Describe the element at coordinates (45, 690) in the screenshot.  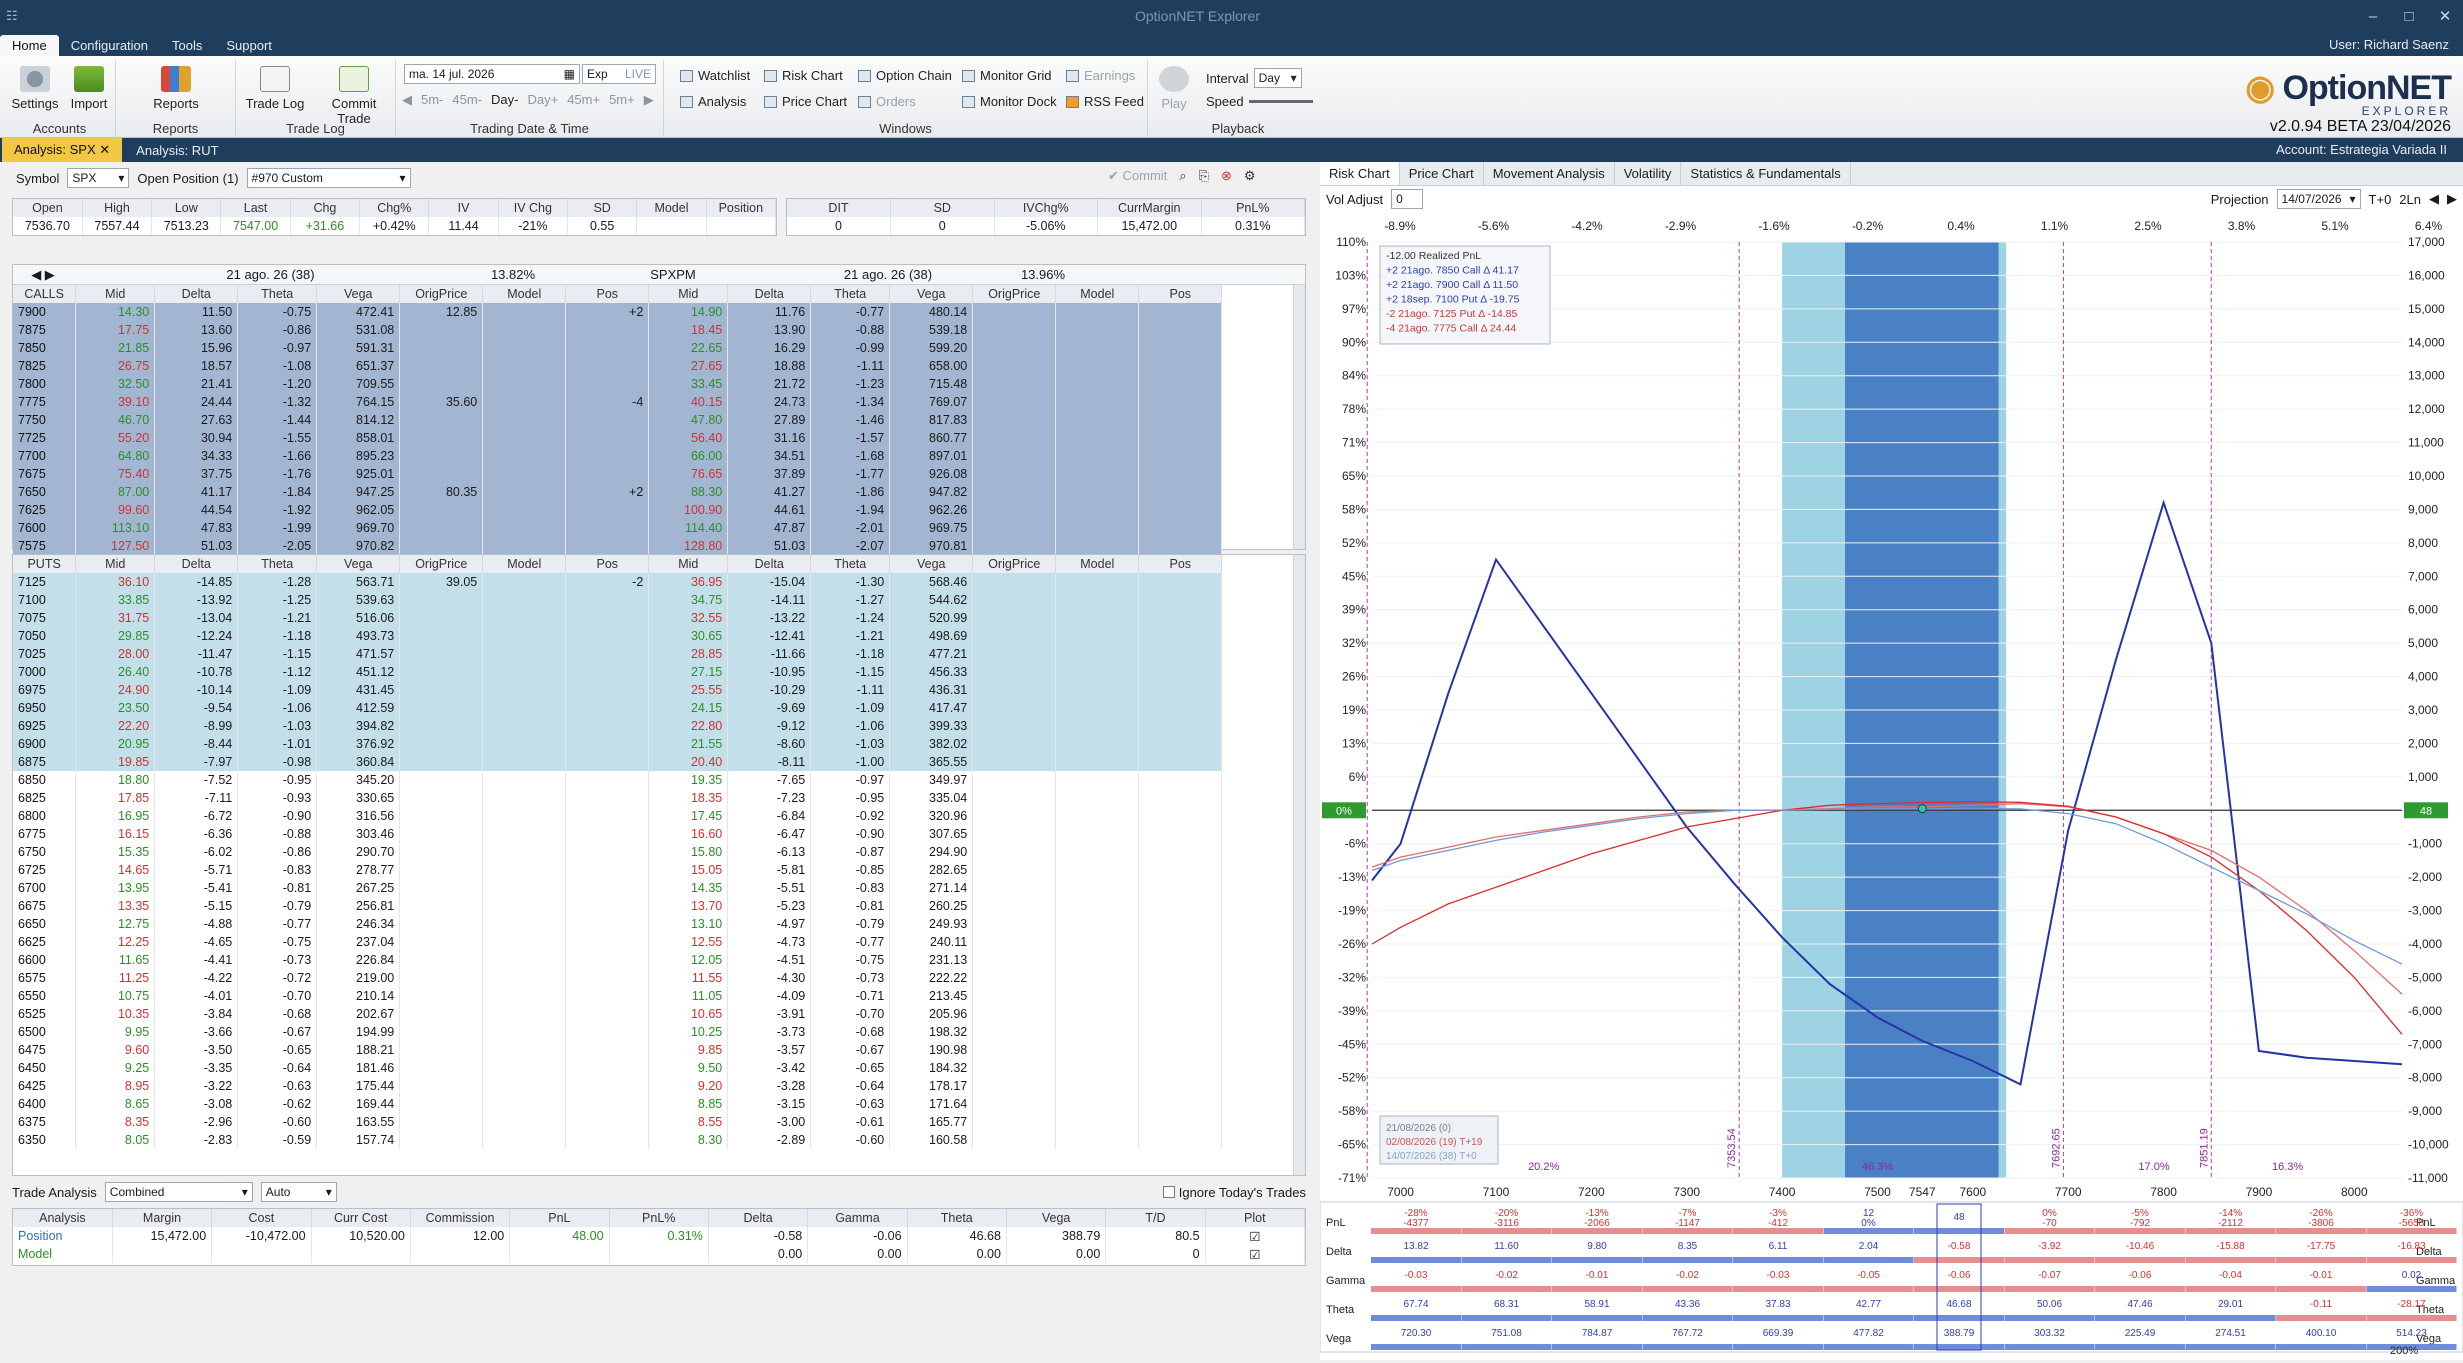
I see `strike-cell: 6975` at that location.